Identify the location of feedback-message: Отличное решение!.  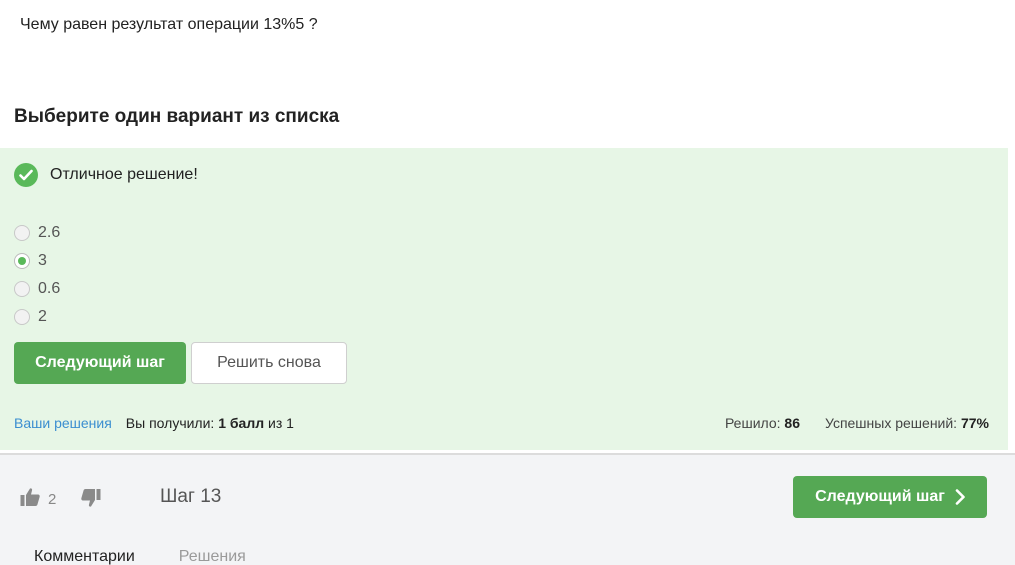
(106, 175).